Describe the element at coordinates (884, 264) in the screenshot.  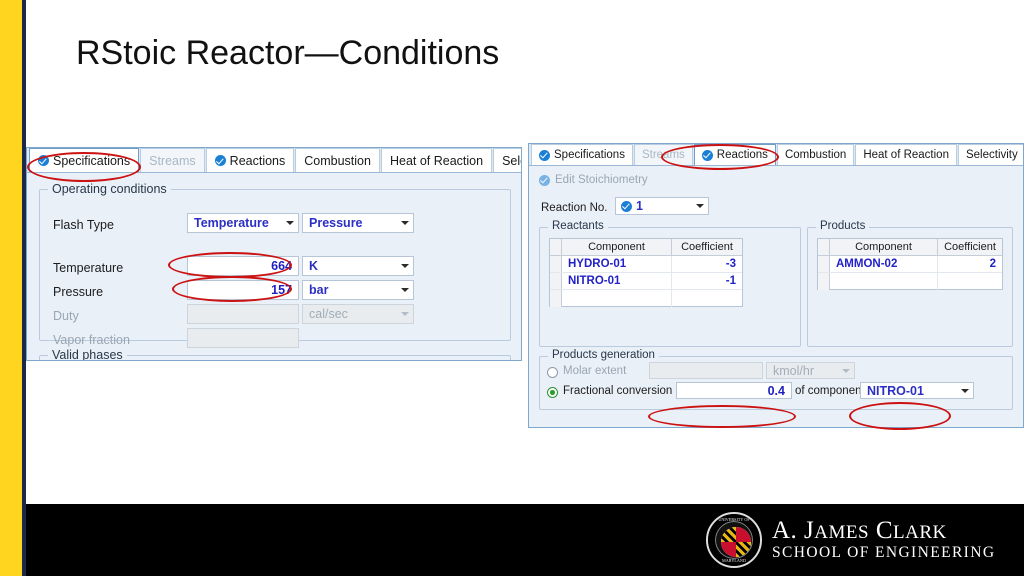
I see `product-component: AMMON-02` at that location.